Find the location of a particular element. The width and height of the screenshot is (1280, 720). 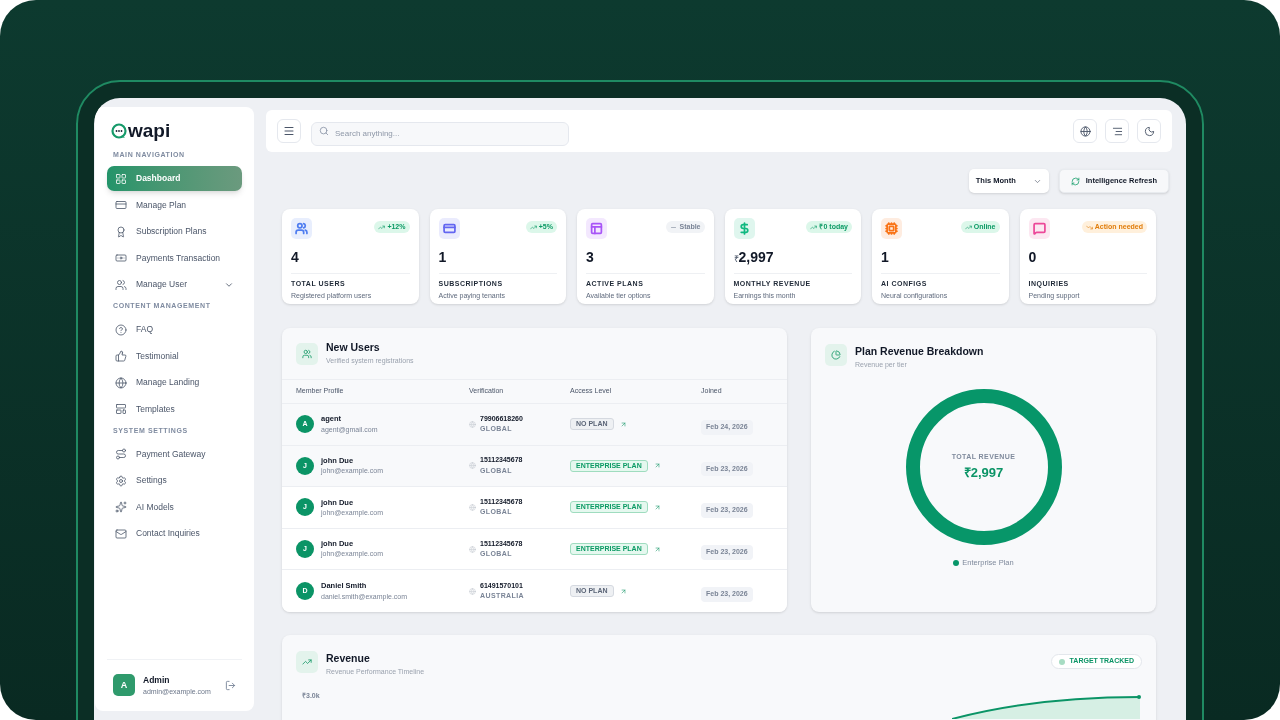

moon-icon is located at coordinates (1149, 131).